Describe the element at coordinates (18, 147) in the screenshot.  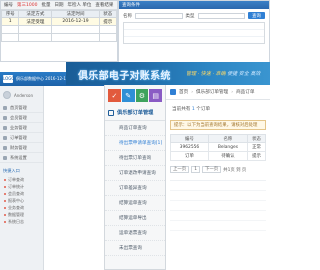
I see `portal-nav-label: 财务管理` at that location.